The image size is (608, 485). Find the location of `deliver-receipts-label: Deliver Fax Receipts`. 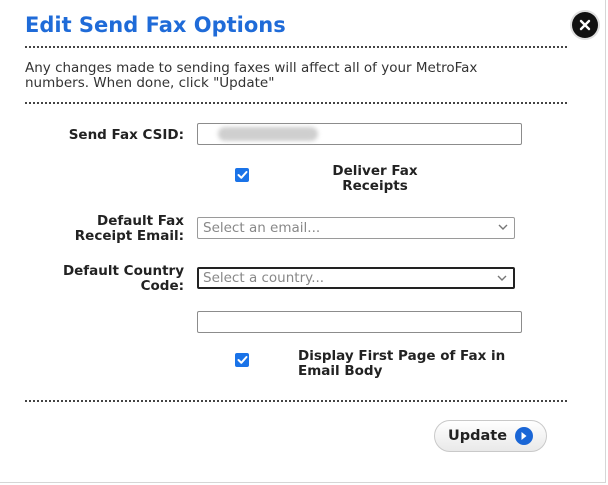

deliver-receipts-label: Deliver Fax Receipts is located at coordinates (375, 178).